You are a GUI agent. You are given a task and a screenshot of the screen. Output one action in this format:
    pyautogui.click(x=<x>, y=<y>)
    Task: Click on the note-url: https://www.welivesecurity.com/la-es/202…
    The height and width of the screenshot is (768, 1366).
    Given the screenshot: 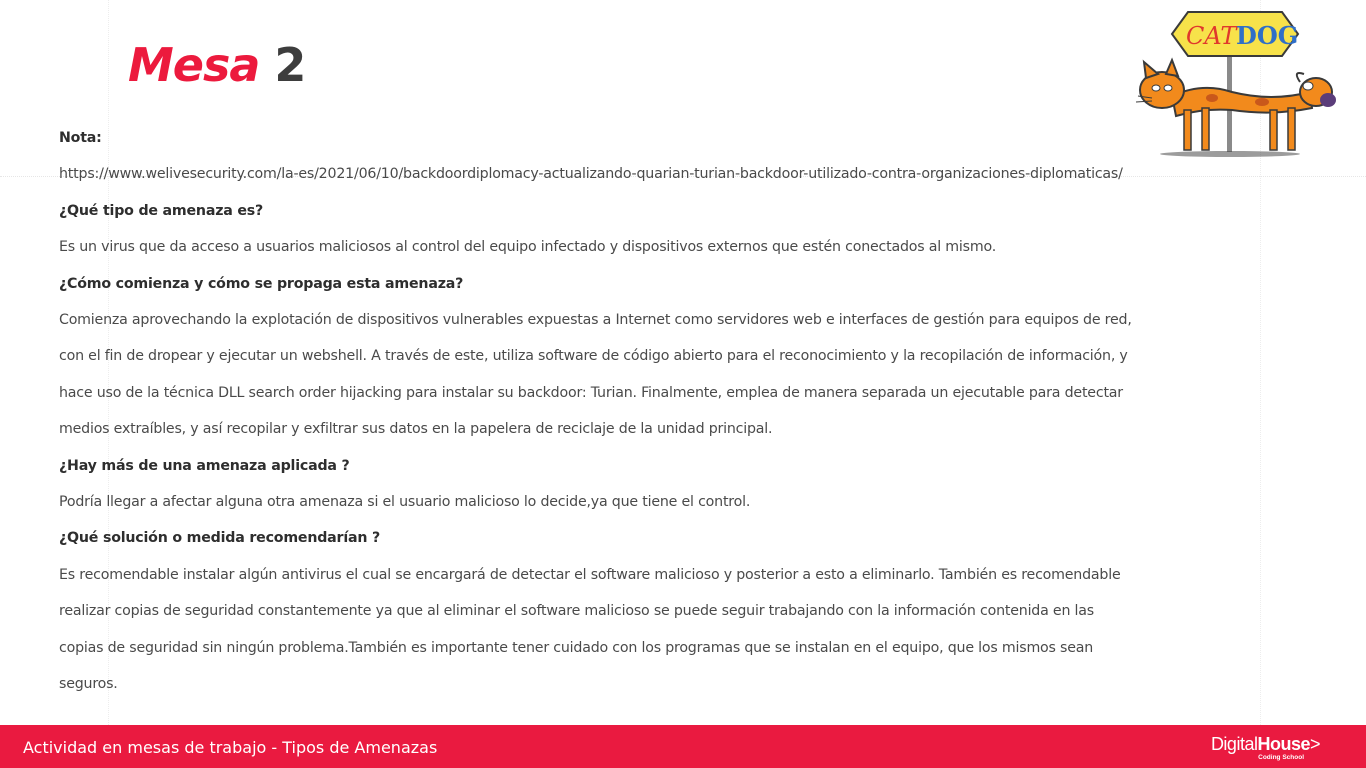 What is the action you would take?
    pyautogui.click(x=591, y=174)
    